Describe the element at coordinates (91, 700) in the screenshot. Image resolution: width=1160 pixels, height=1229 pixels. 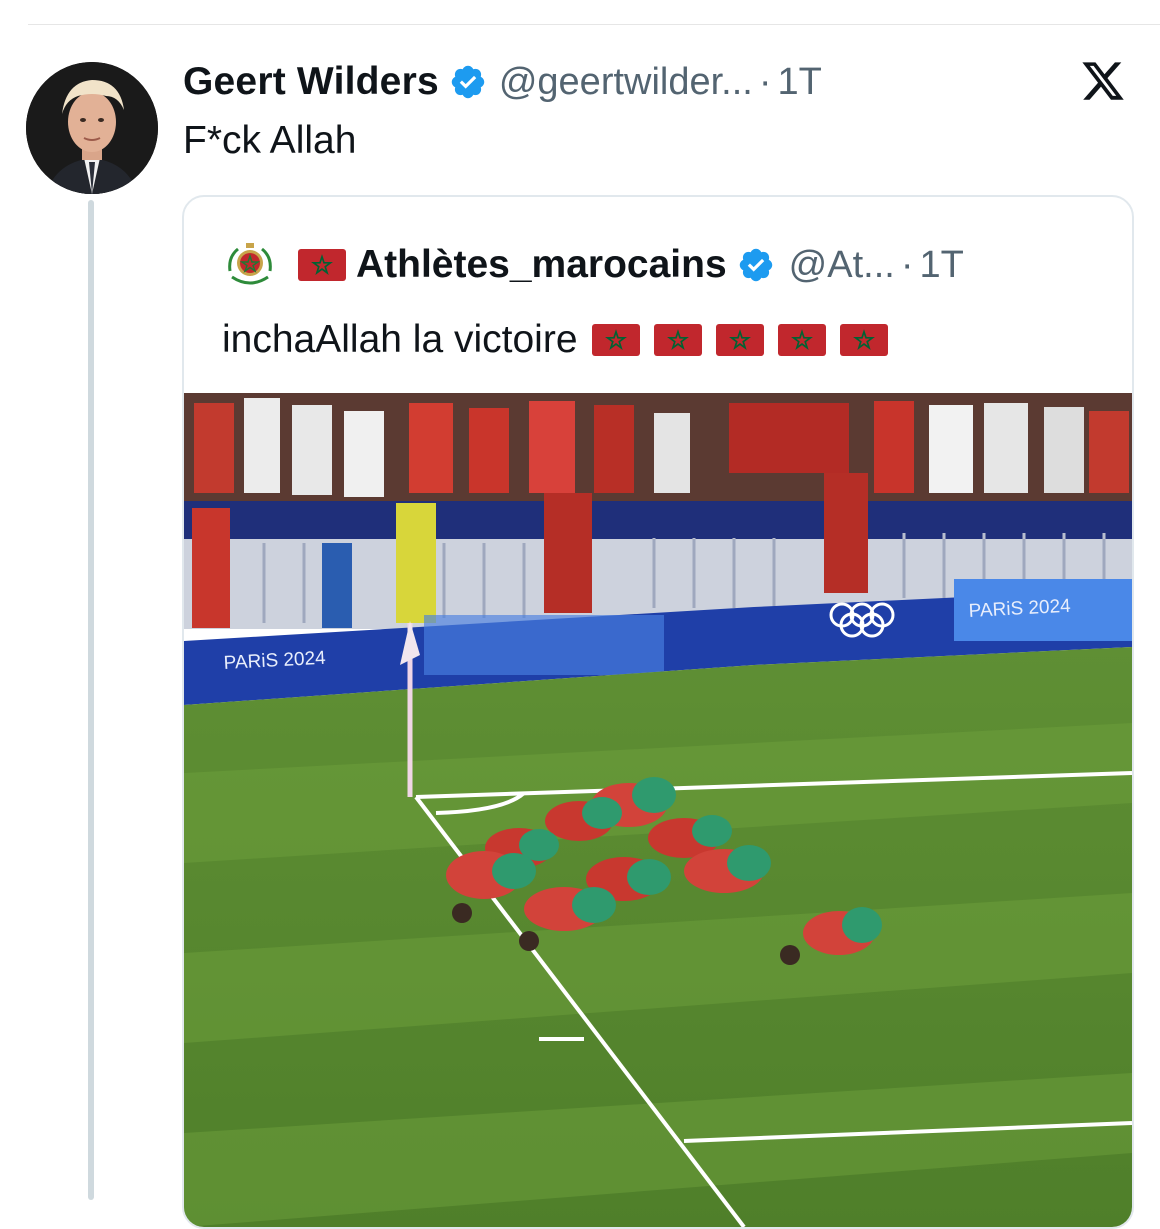
I see `thread-line` at that location.